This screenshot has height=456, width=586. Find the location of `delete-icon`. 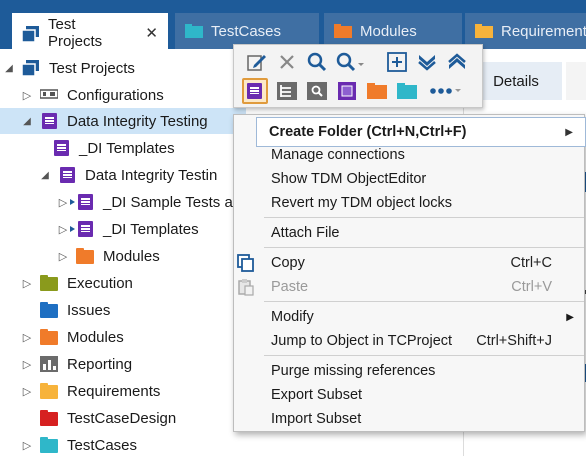

delete-icon is located at coordinates (287, 62).